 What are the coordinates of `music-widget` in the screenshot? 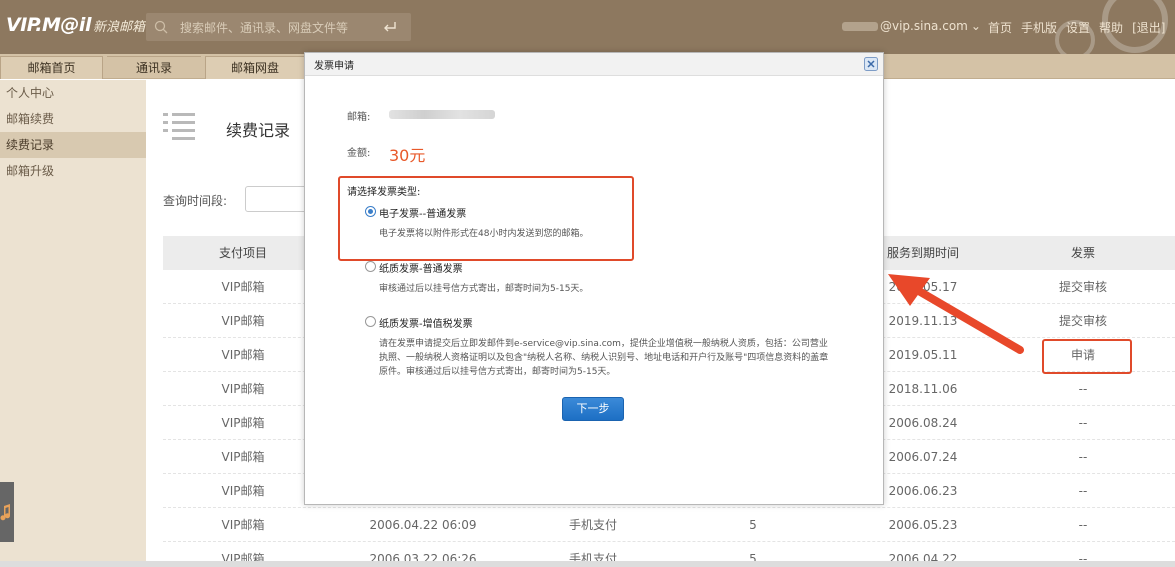 It's located at (7, 512).